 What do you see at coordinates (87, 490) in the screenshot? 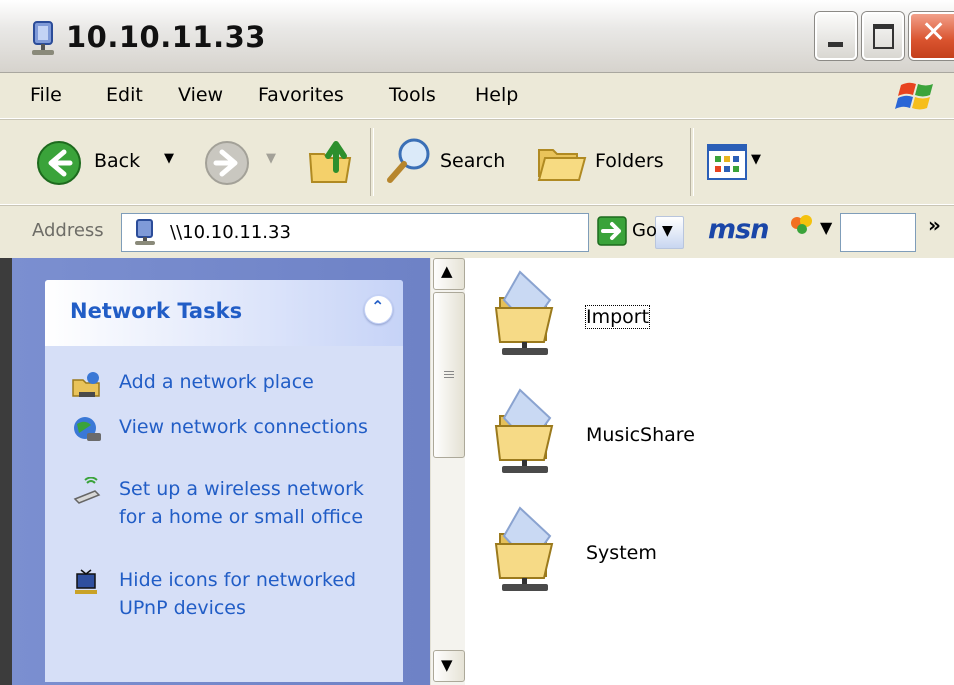
I see `wireless-network-icon` at bounding box center [87, 490].